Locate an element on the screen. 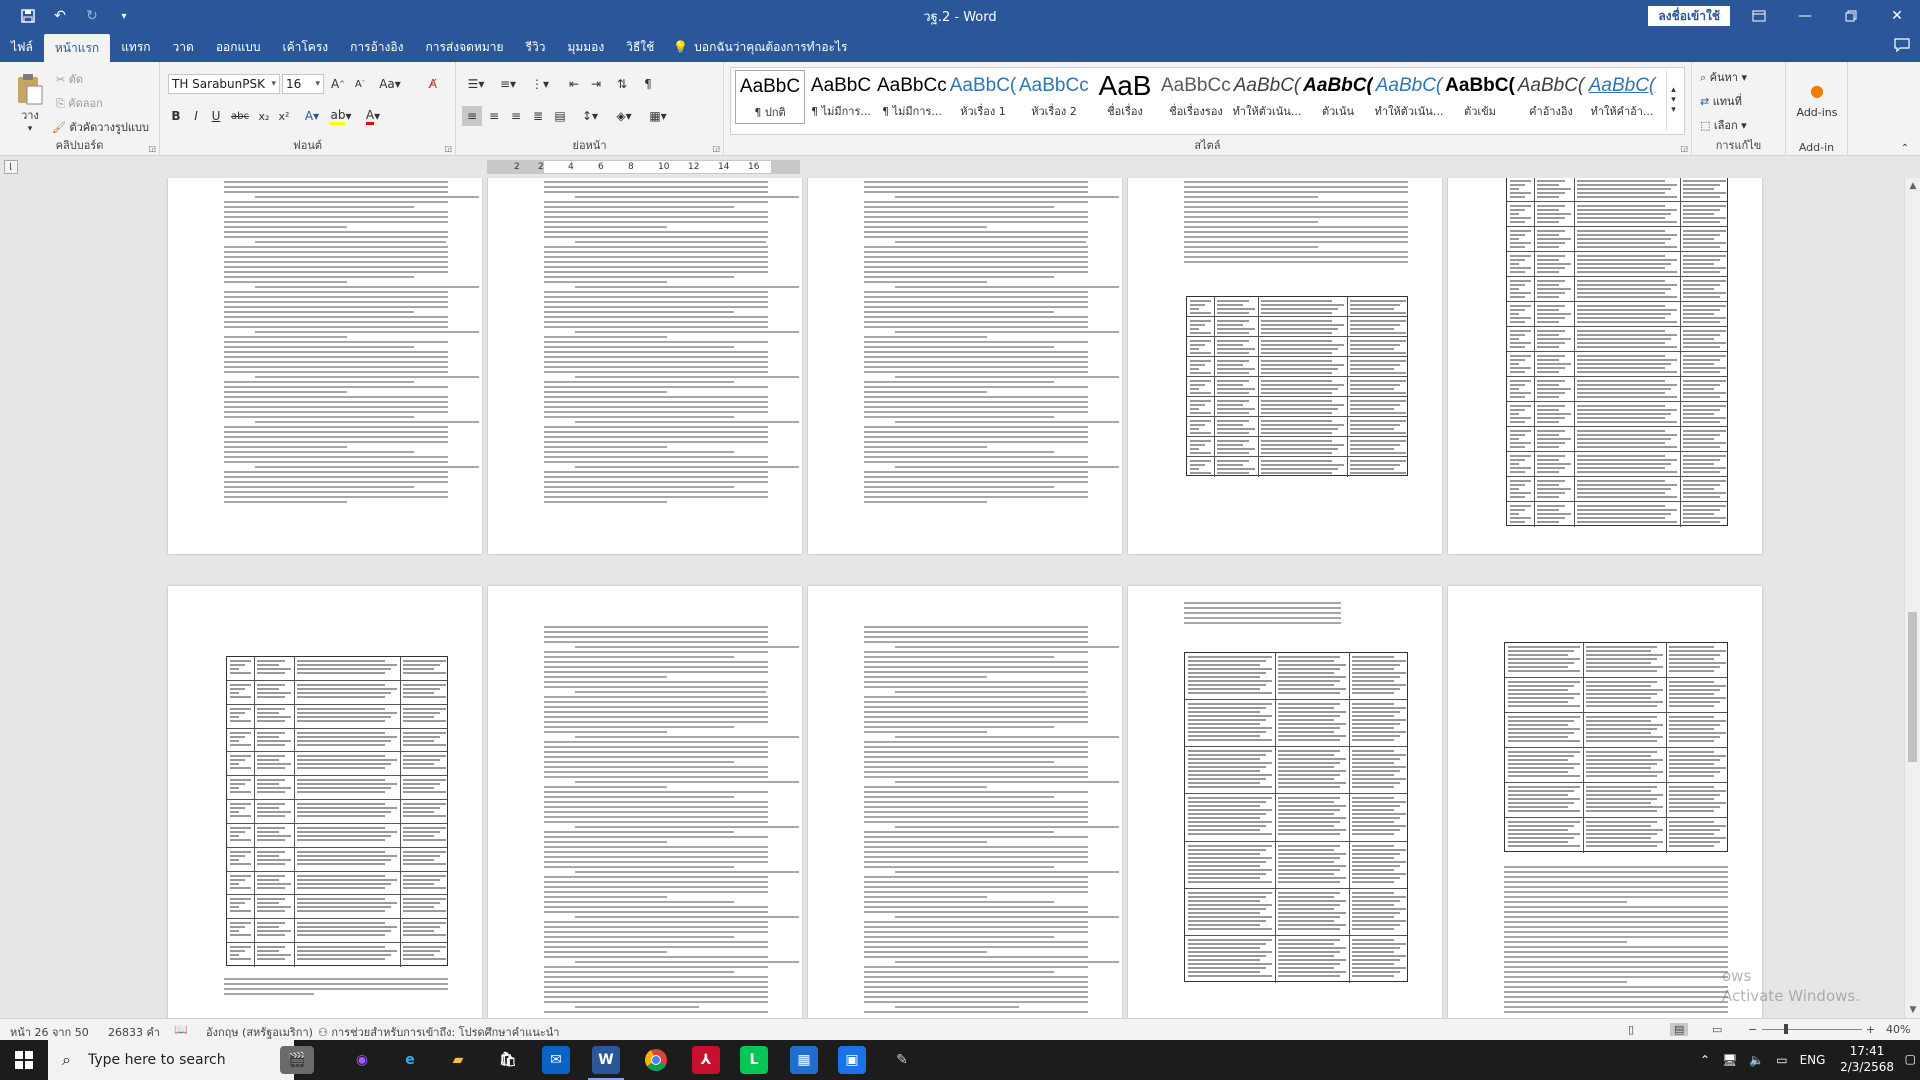 This screenshot has height=1080, width=1920. word-icon: W is located at coordinates (606, 1060).